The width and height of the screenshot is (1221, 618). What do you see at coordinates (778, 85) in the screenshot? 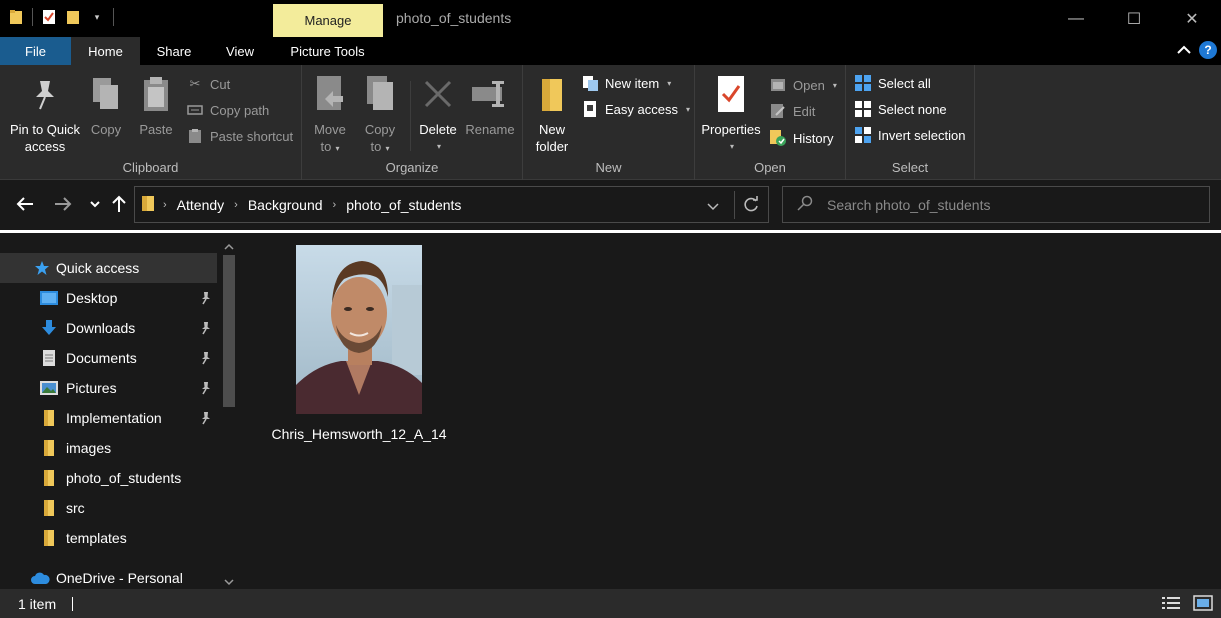
I see `open-icon` at bounding box center [778, 85].